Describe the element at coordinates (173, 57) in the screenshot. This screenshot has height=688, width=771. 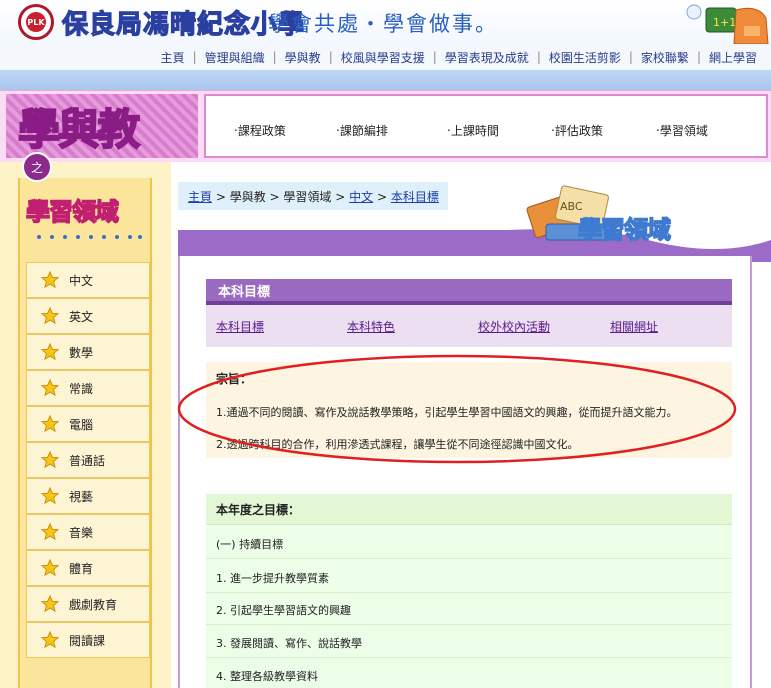
I see `nav-home: 主頁` at that location.